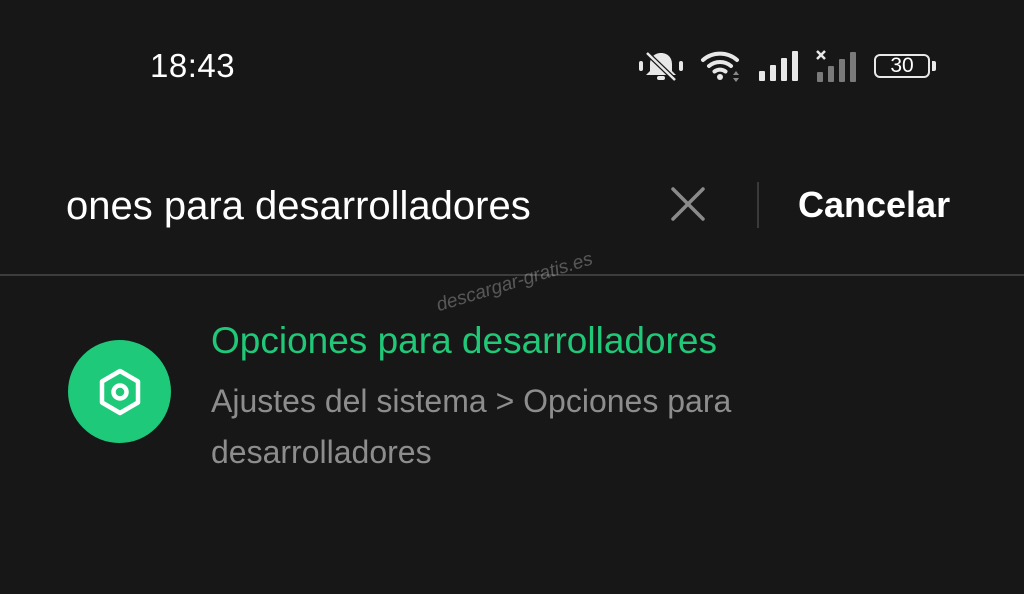 This screenshot has width=1024, height=594. I want to click on status-icons: 30, so click(788, 66).